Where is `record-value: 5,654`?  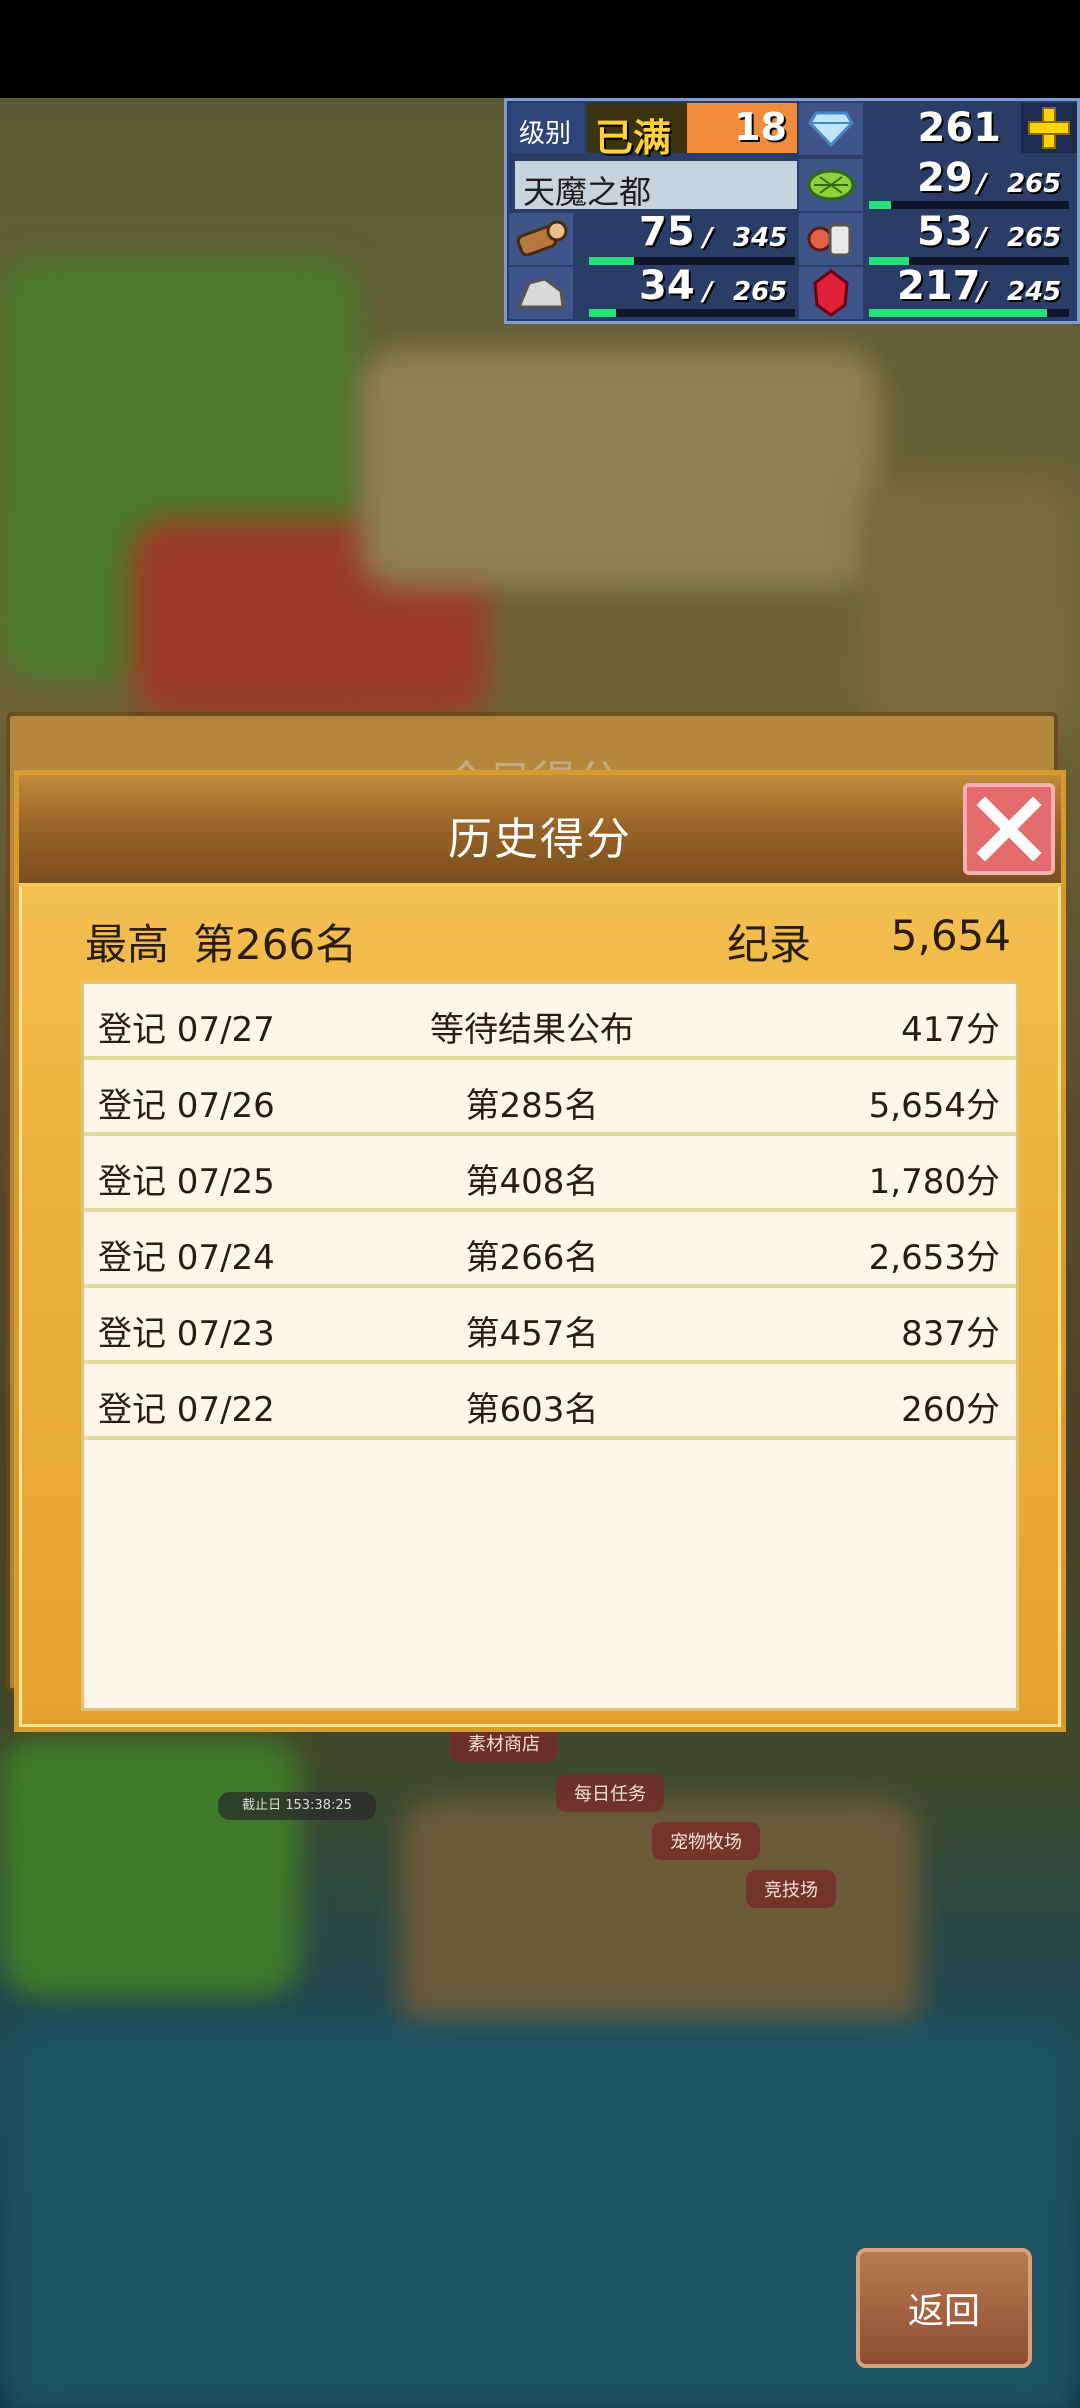
record-value: 5,654 is located at coordinates (950, 935).